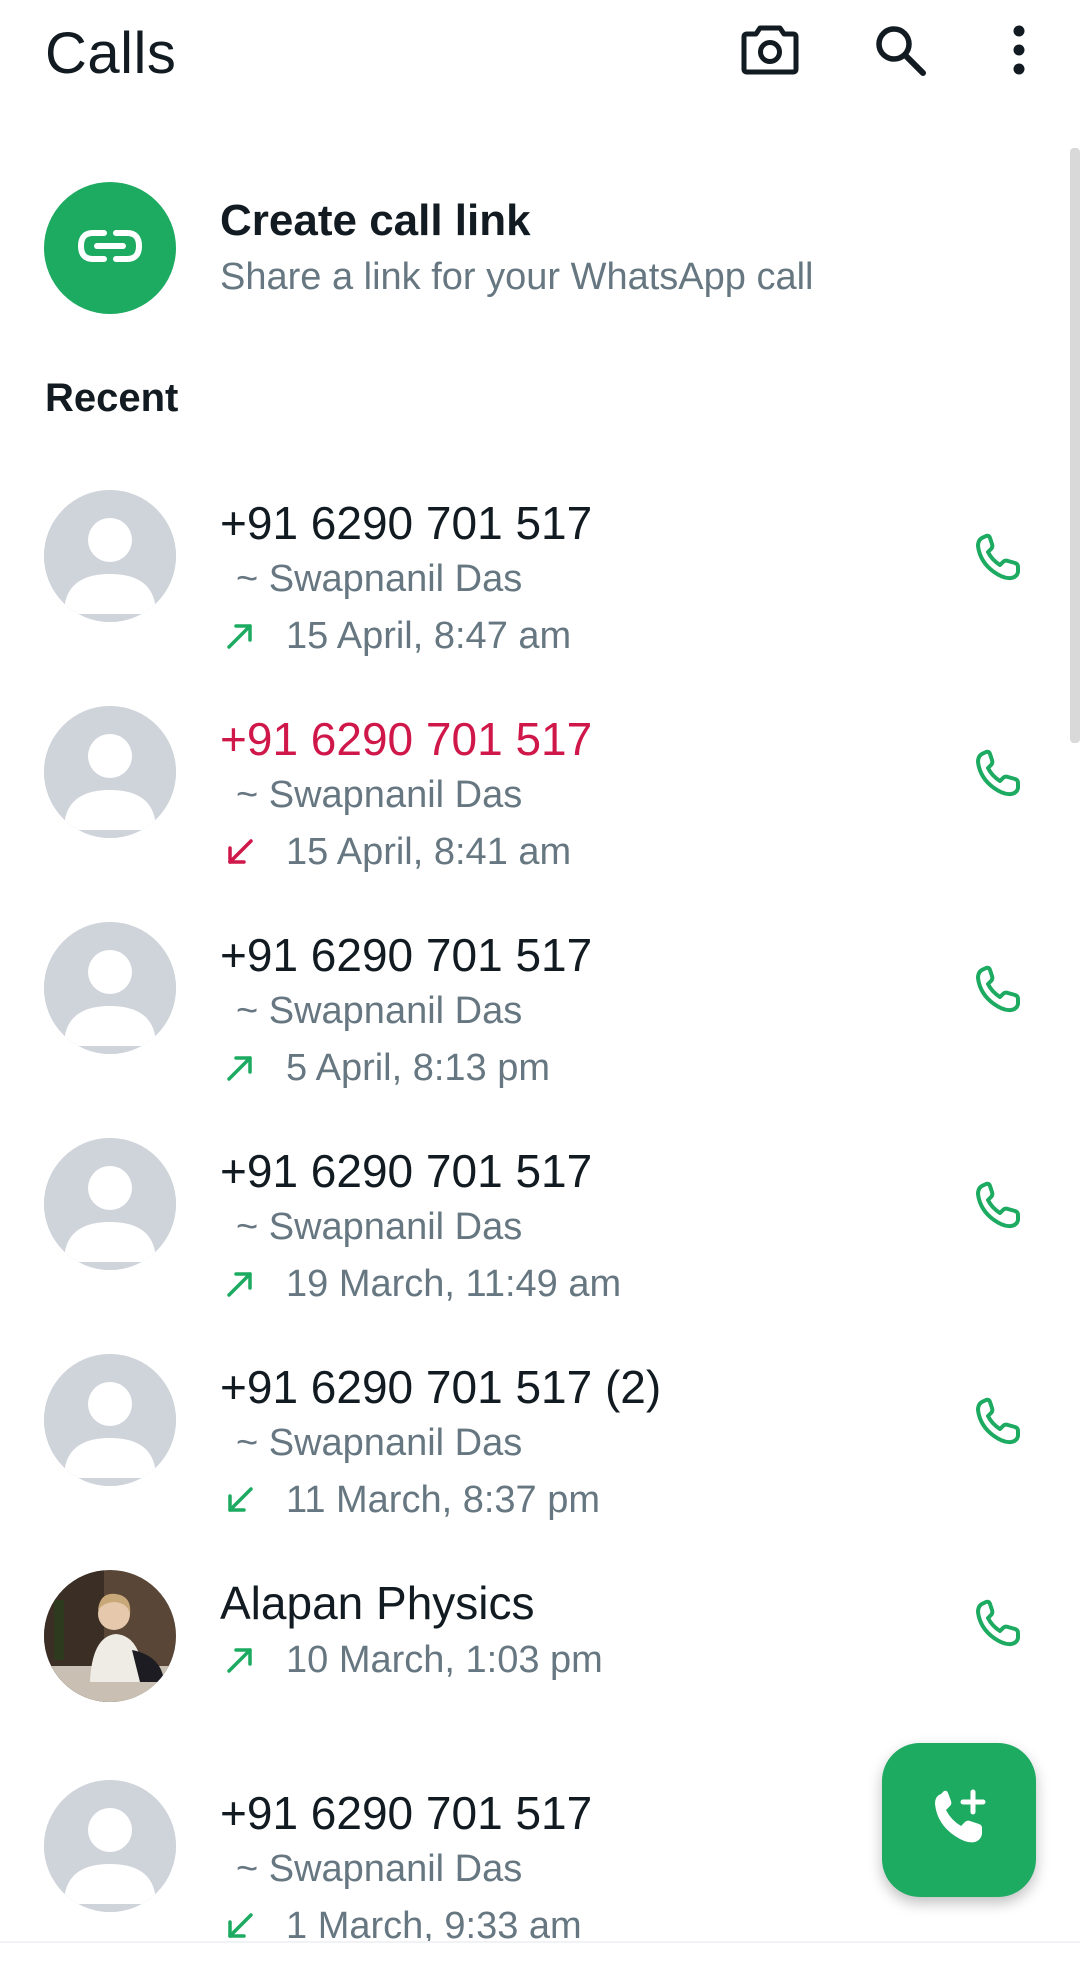  What do you see at coordinates (444, 1659) in the screenshot?
I see `call-timestamp: 10 March, 1:03 pm` at bounding box center [444, 1659].